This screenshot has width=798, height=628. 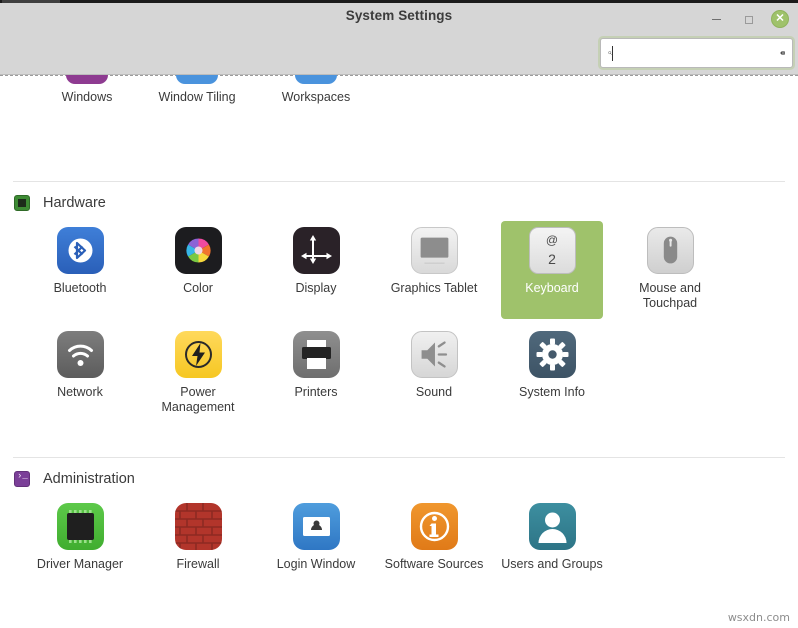 What do you see at coordinates (758, 617) in the screenshot?
I see `watermark: wsxdn.com` at bounding box center [758, 617].